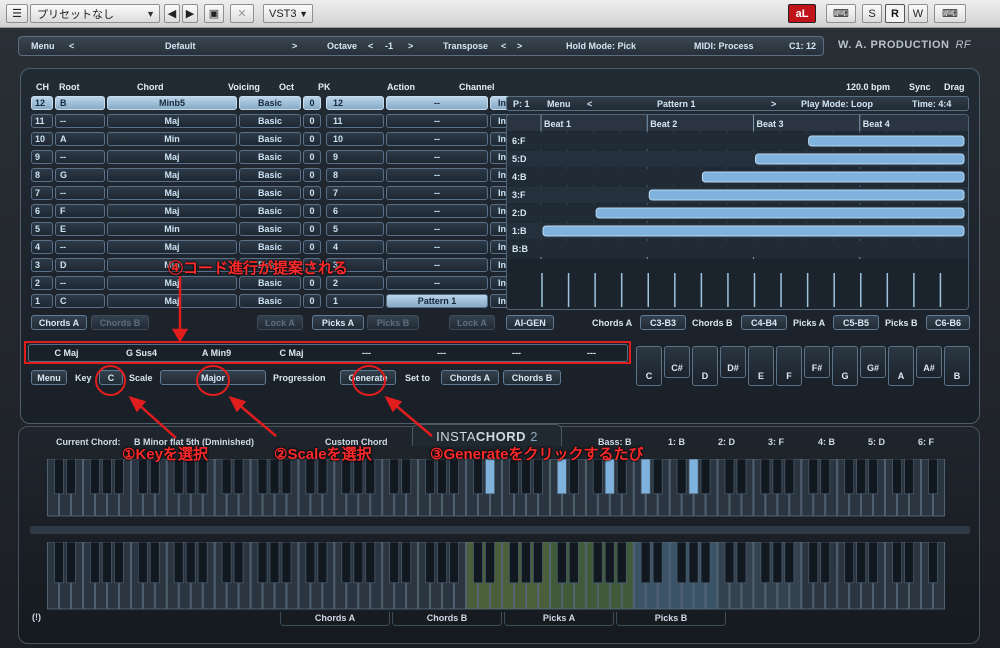 The height and width of the screenshot is (648, 1000). What do you see at coordinates (920, 87) in the screenshot?
I see `sync-button: Sync` at bounding box center [920, 87].